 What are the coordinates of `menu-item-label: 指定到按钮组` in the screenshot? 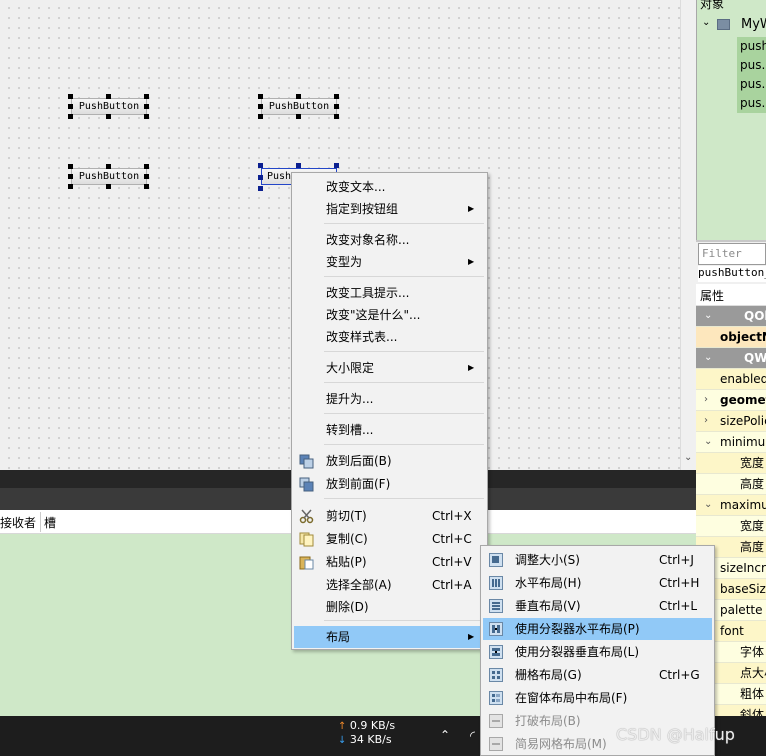 It's located at (362, 209).